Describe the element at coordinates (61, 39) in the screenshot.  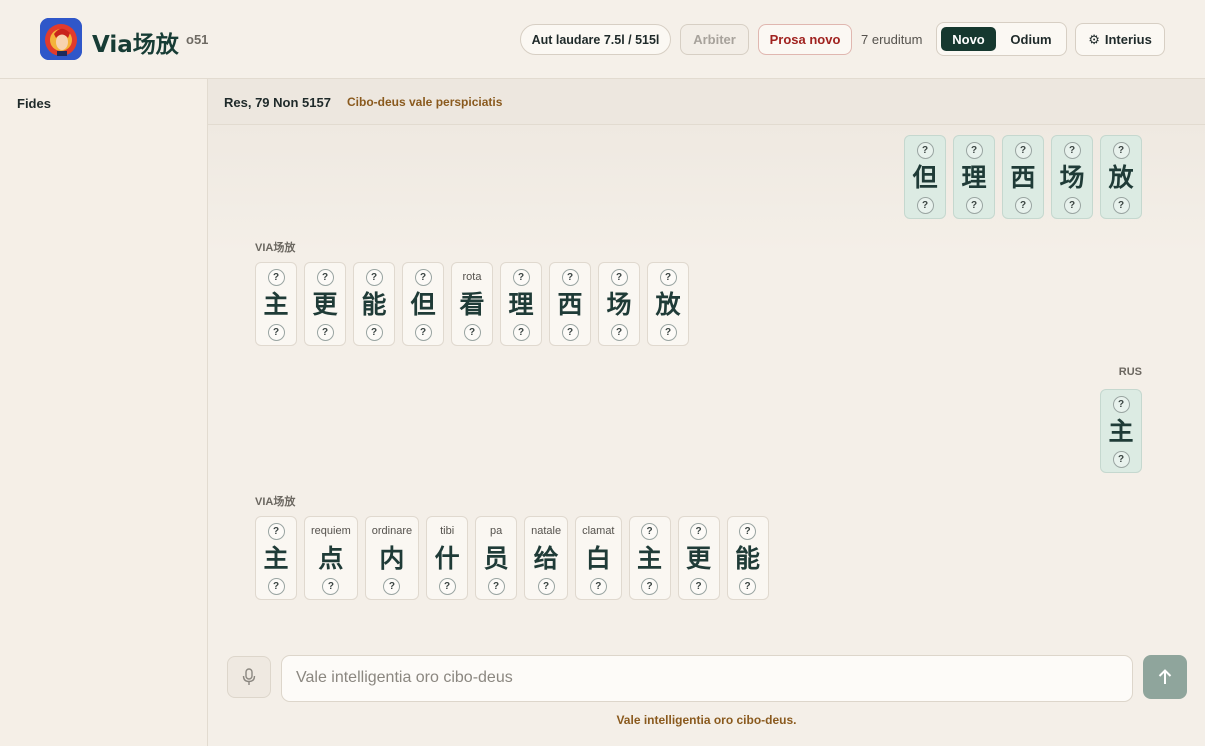
I see `app-logo` at that location.